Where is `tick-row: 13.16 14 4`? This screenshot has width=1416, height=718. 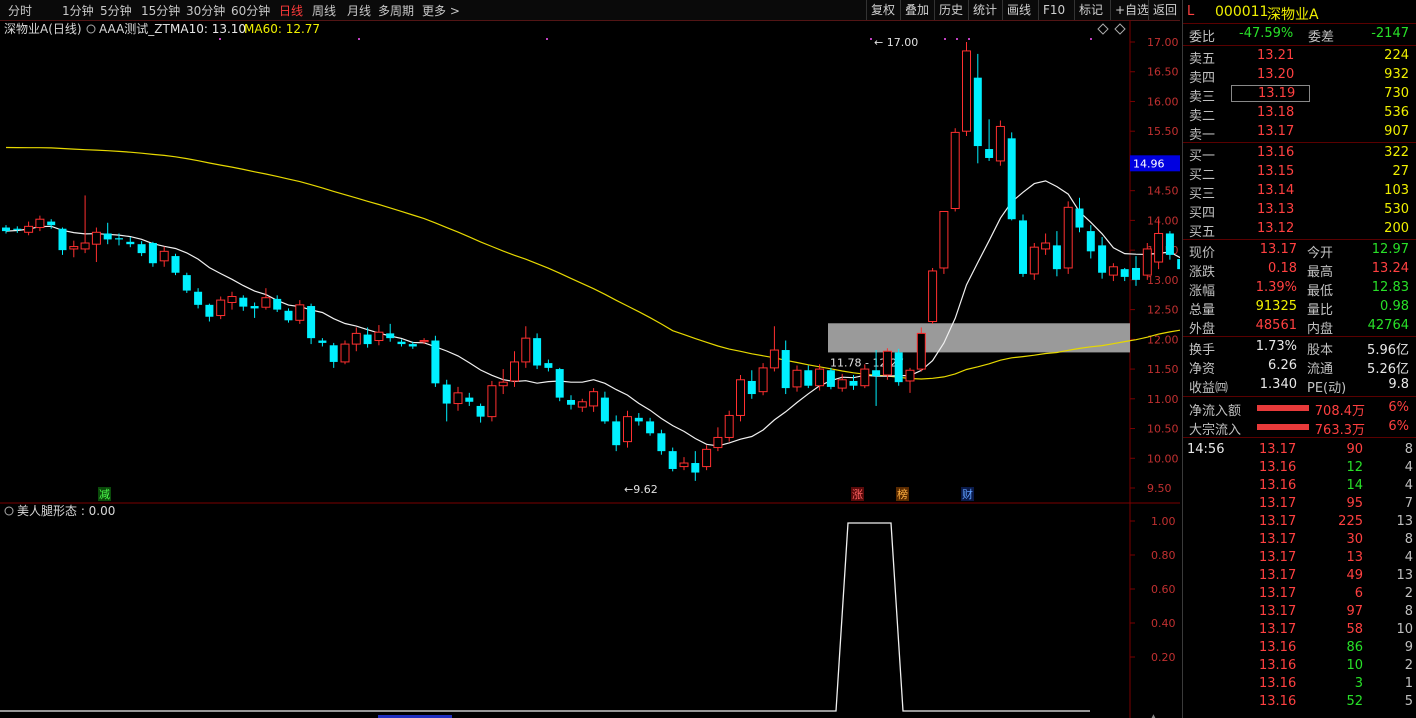
tick-row: 13.16 14 4 is located at coordinates (1299, 486).